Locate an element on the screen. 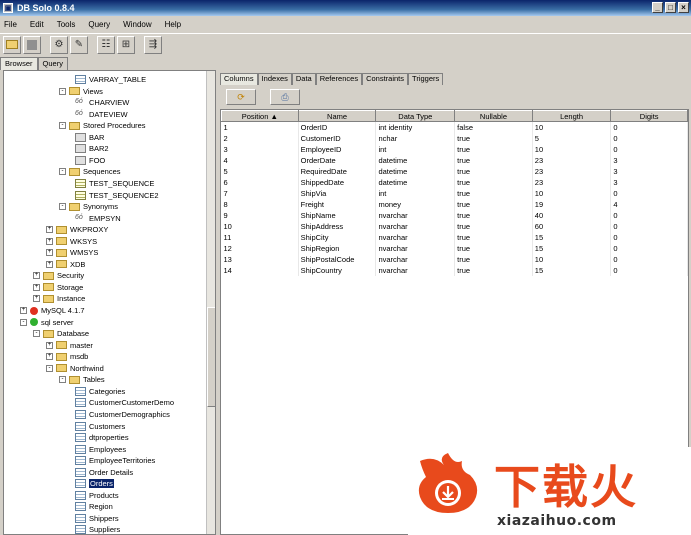 The width and height of the screenshot is (691, 535). table-row: 9 ShipName nvarchar true 40 0 is located at coordinates (454, 215).